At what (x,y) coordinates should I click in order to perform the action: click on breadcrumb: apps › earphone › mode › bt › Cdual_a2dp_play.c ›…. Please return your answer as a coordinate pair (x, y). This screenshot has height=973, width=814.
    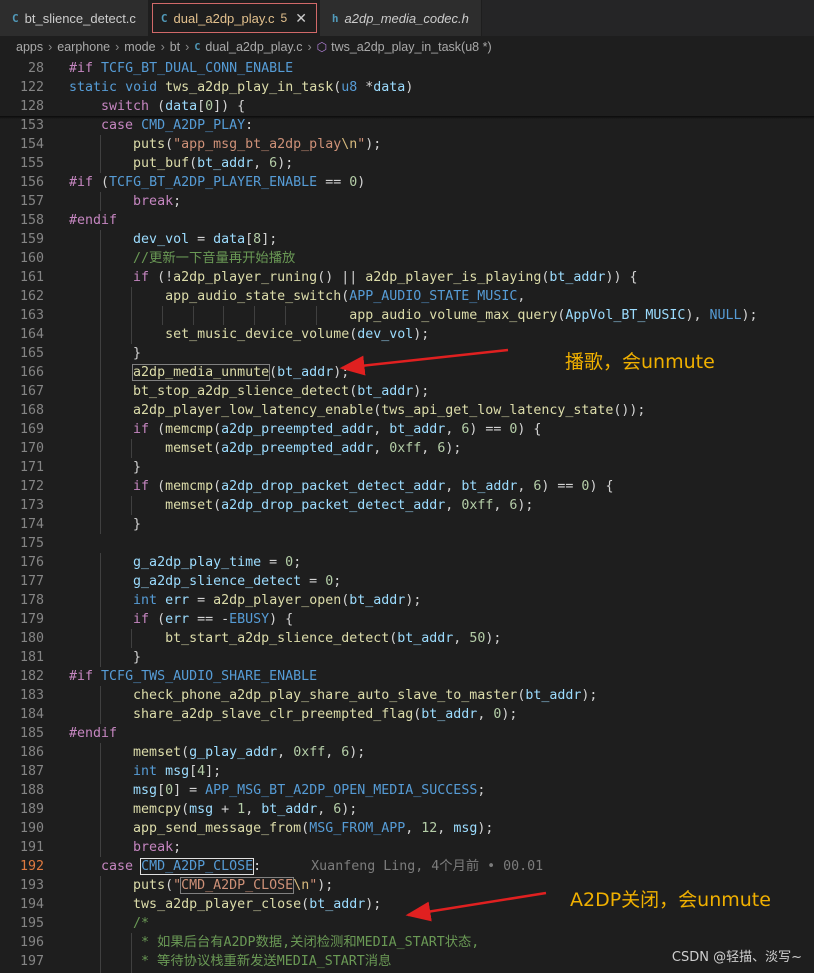
    Looking at the image, I should click on (407, 47).